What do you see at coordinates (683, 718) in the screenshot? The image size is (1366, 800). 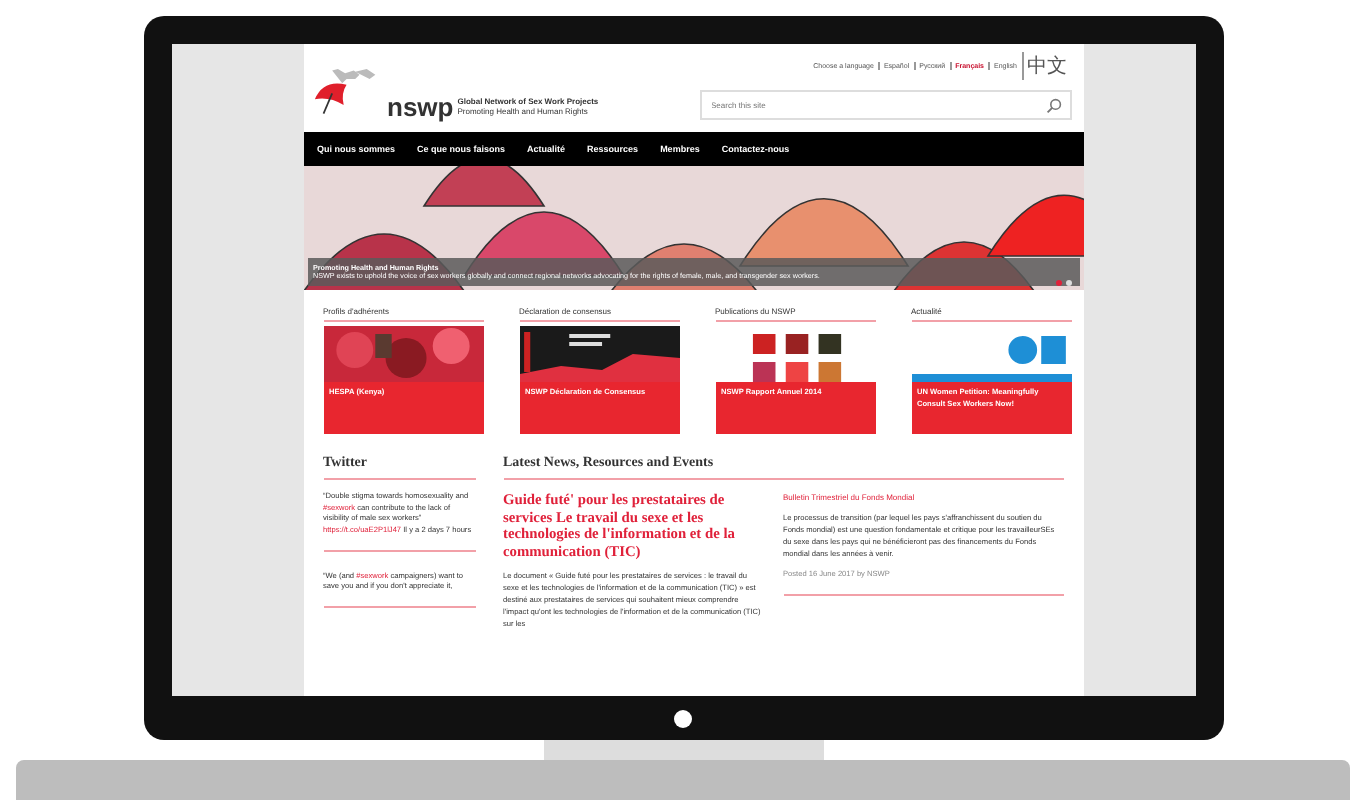 I see `camera-icon` at bounding box center [683, 718].